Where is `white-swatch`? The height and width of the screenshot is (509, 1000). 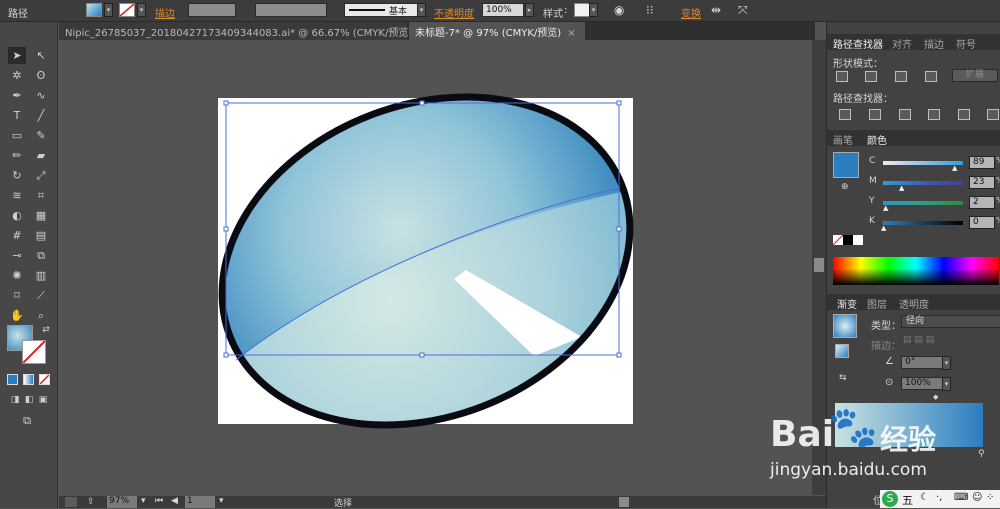
white-swatch is located at coordinates (858, 240).